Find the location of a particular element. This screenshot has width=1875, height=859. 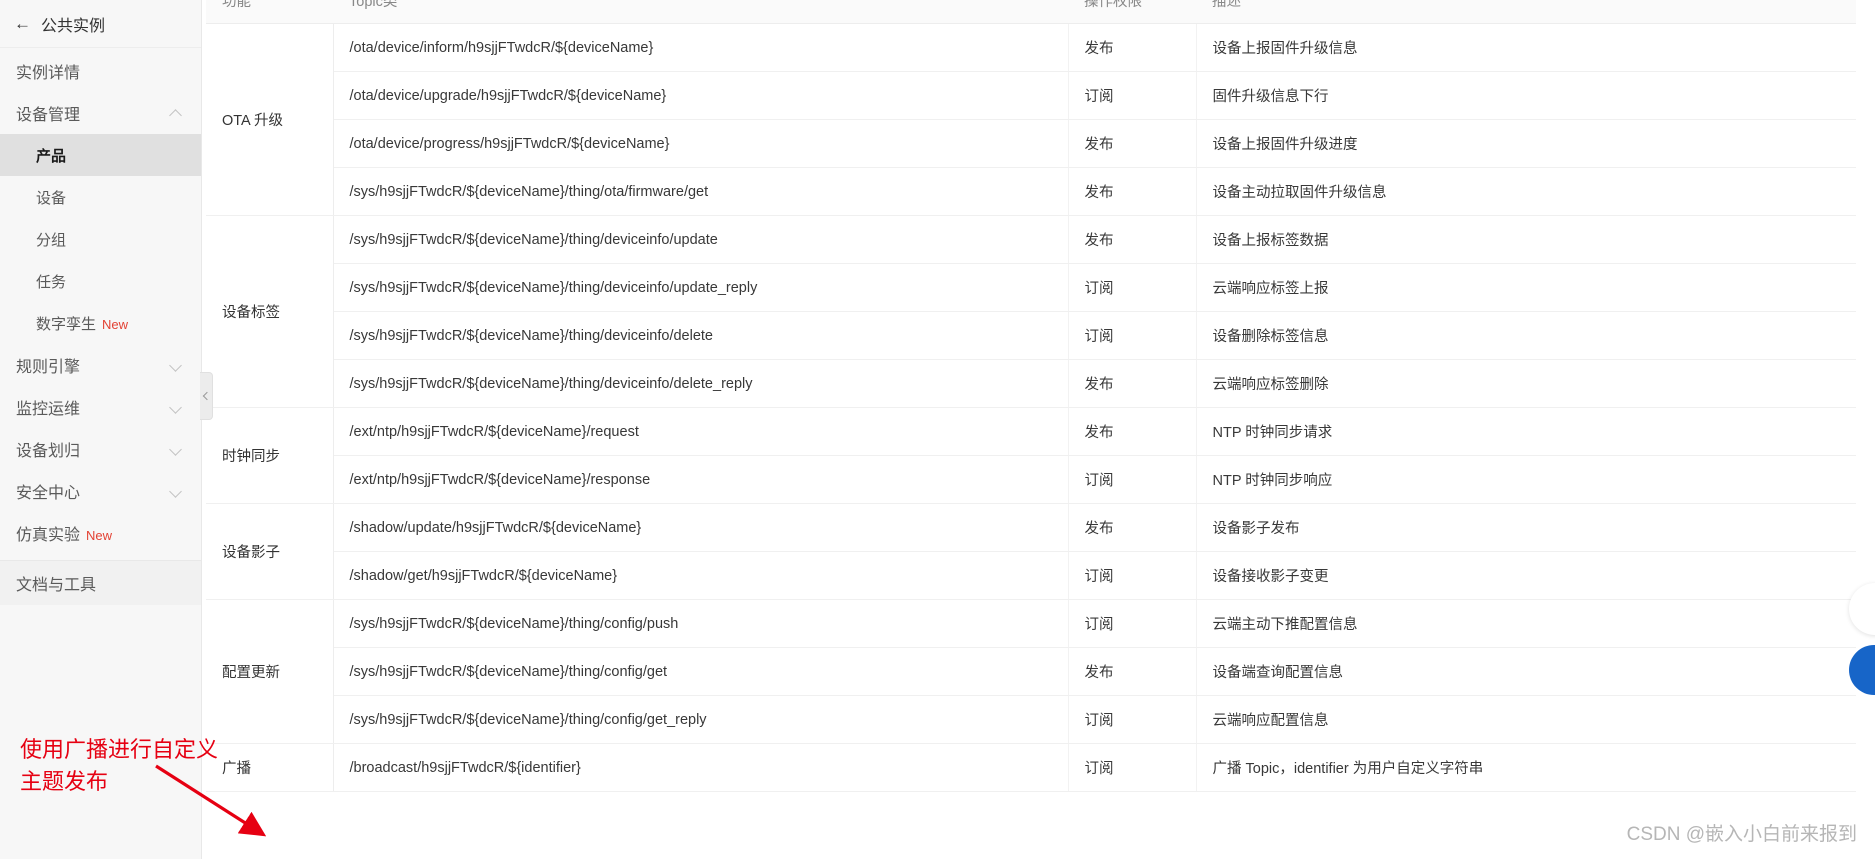

sidebar-item-7: 规则引擎 is located at coordinates (100, 365).